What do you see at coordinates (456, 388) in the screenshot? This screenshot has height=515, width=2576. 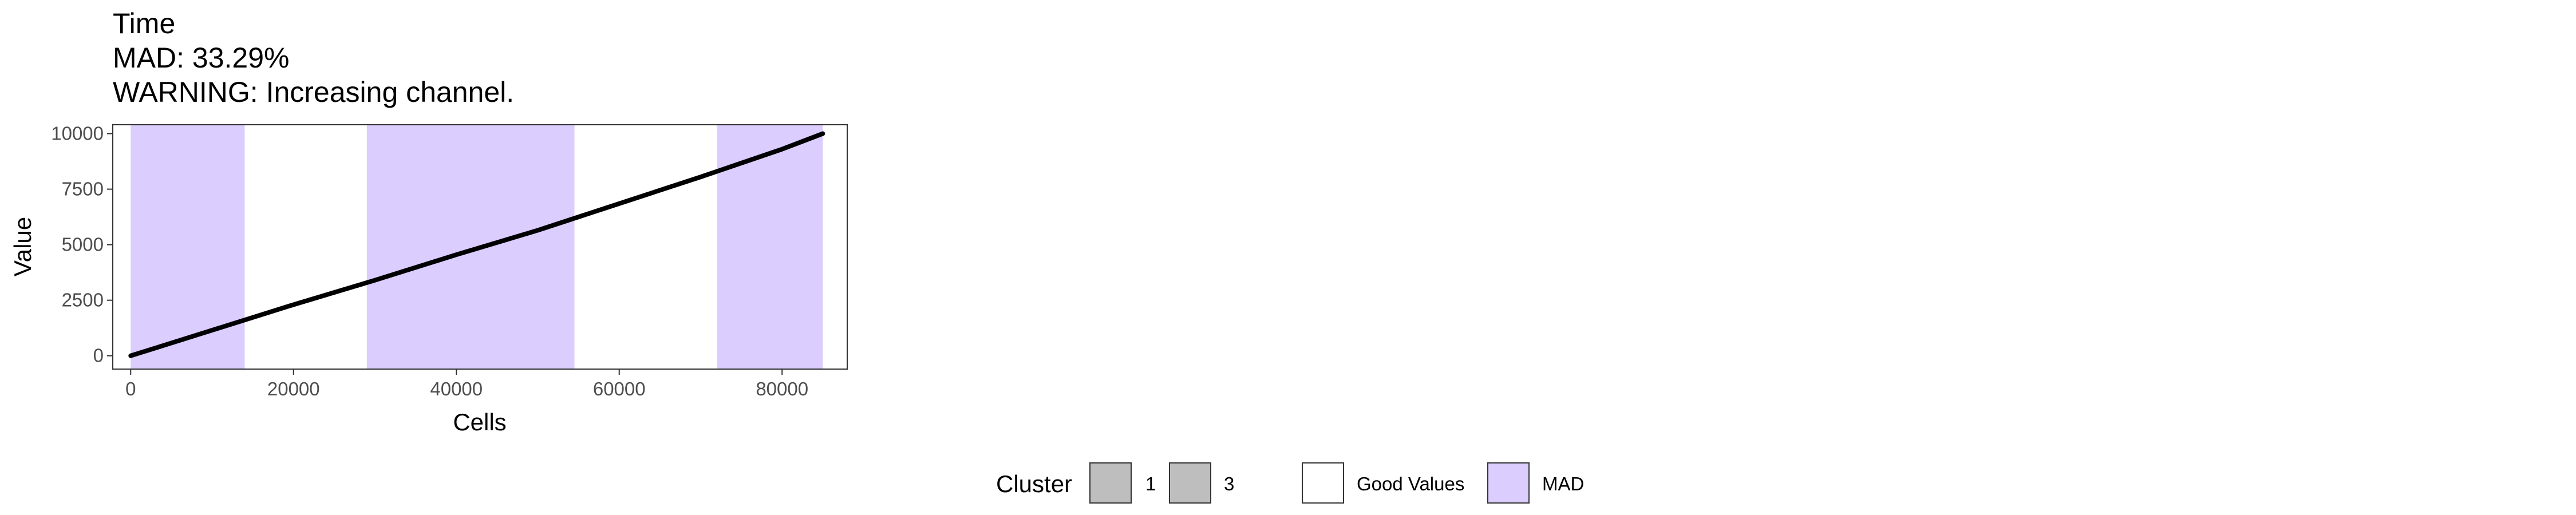 I see `x-tick-label: 40000` at bounding box center [456, 388].